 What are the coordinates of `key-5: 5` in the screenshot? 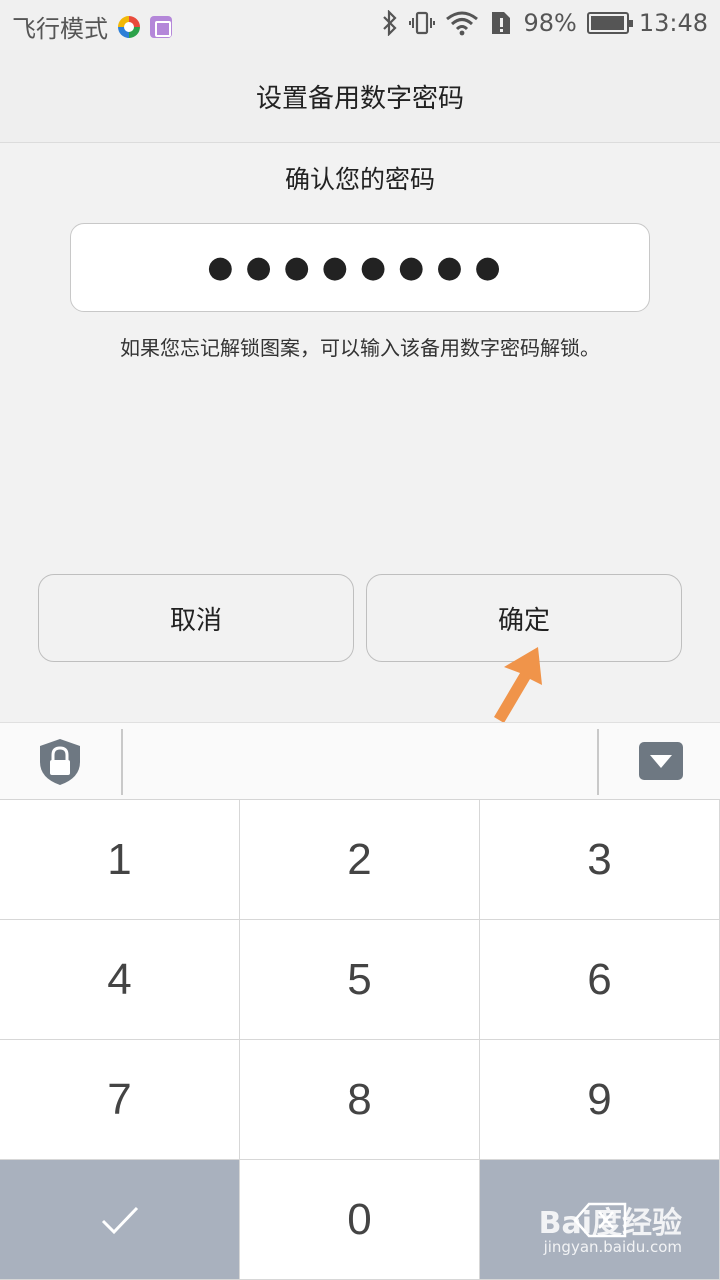 It's located at (360, 980).